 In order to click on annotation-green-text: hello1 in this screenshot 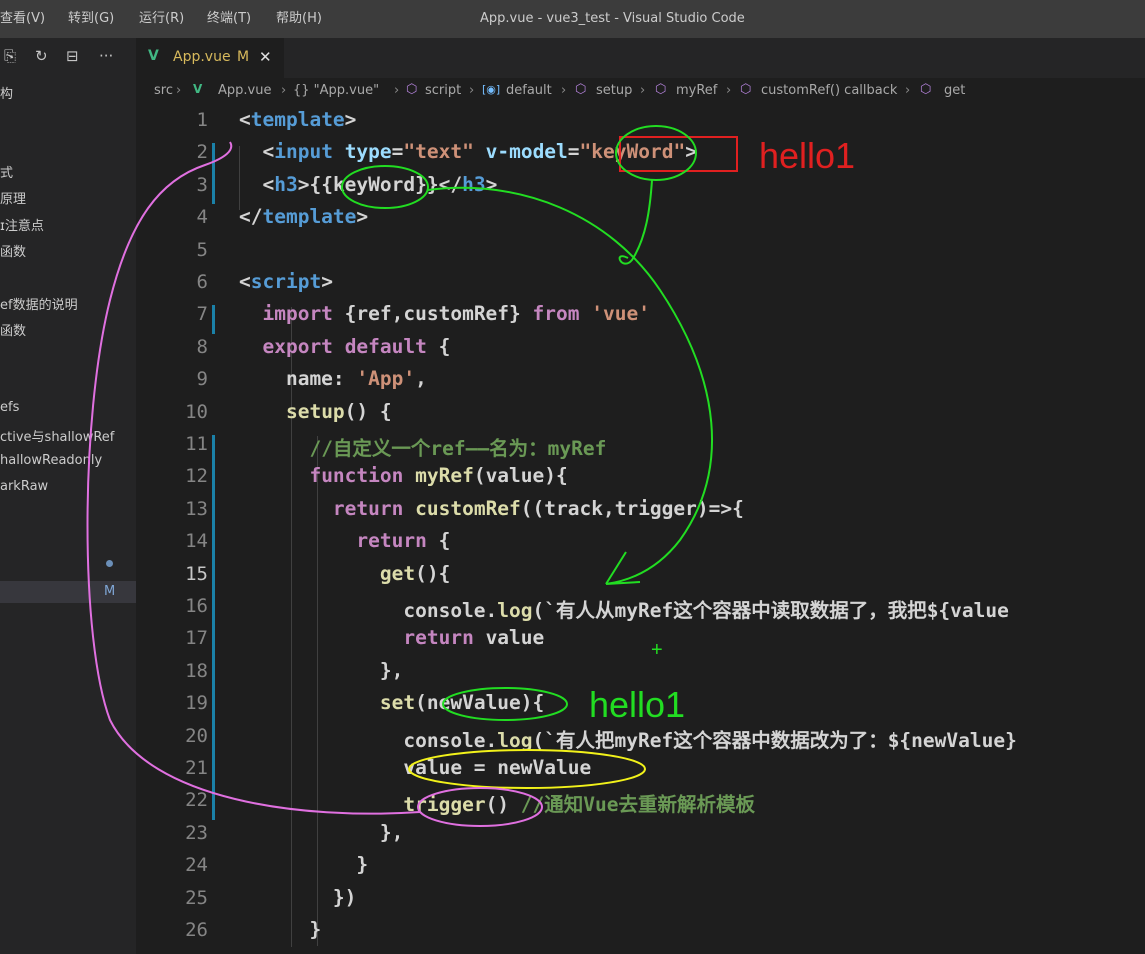, I will do `click(637, 704)`.